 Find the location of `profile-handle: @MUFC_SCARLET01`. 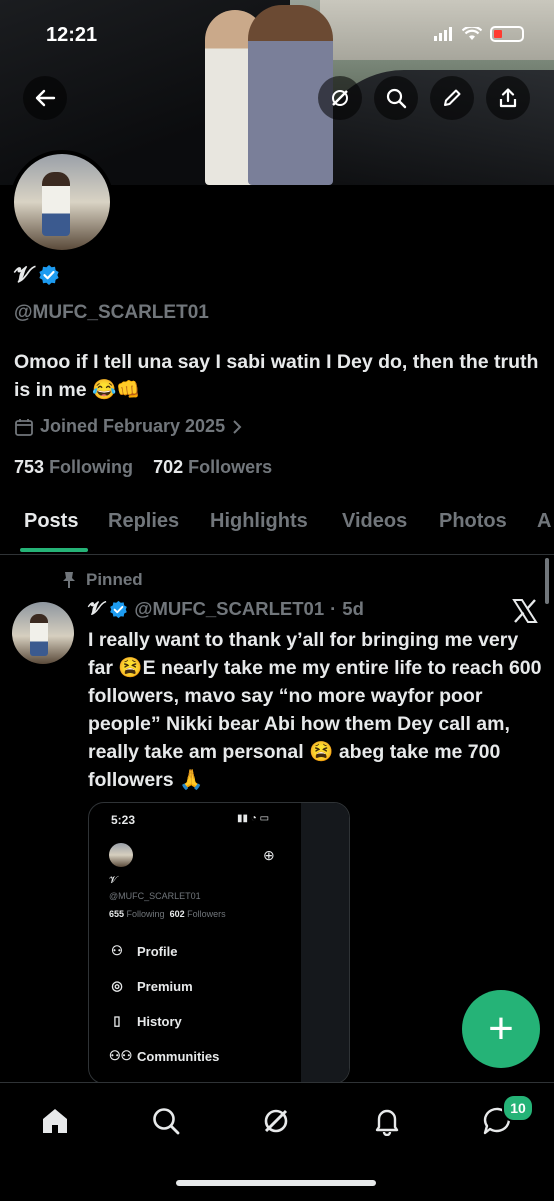

profile-handle: @MUFC_SCARLET01 is located at coordinates (111, 312).